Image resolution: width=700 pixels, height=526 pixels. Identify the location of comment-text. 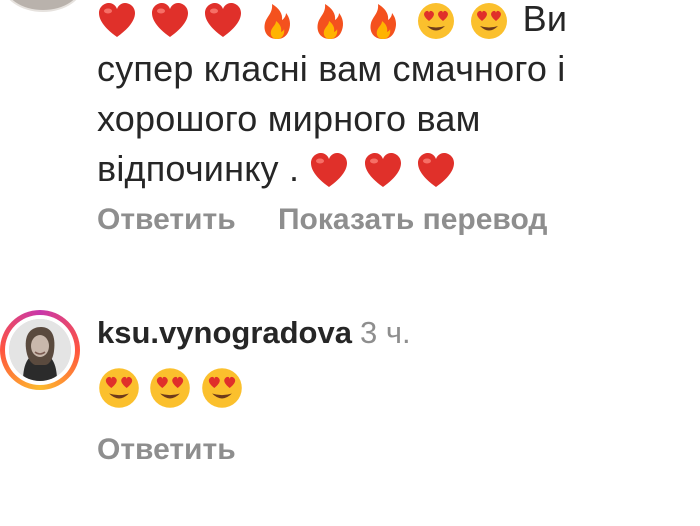
(172, 388).